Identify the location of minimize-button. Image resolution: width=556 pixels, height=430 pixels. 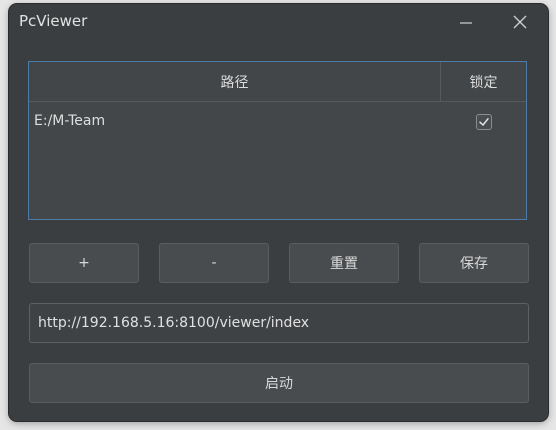
(466, 22).